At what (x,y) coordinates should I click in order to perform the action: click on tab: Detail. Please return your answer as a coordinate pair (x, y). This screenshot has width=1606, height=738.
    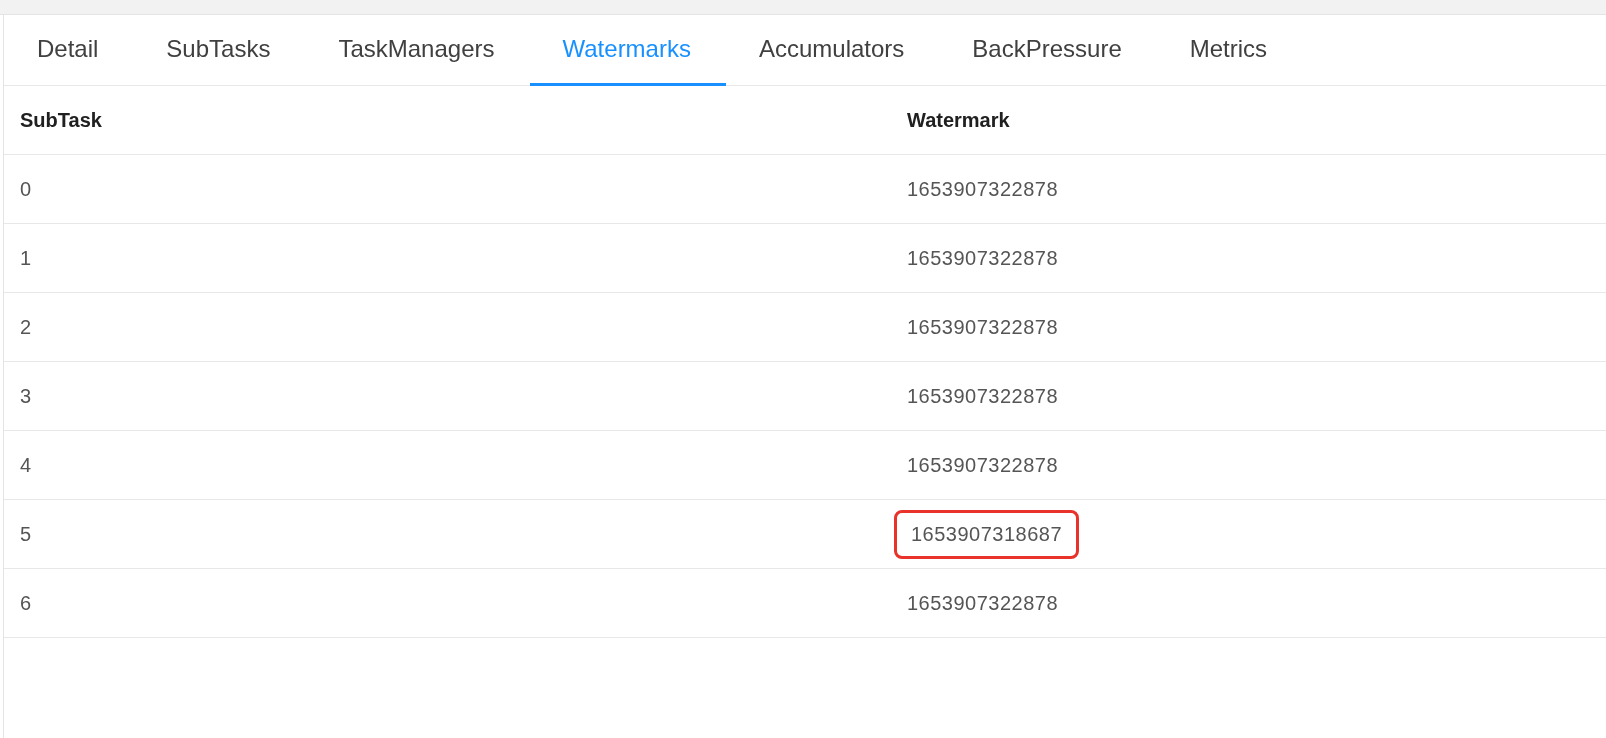
    Looking at the image, I should click on (69, 50).